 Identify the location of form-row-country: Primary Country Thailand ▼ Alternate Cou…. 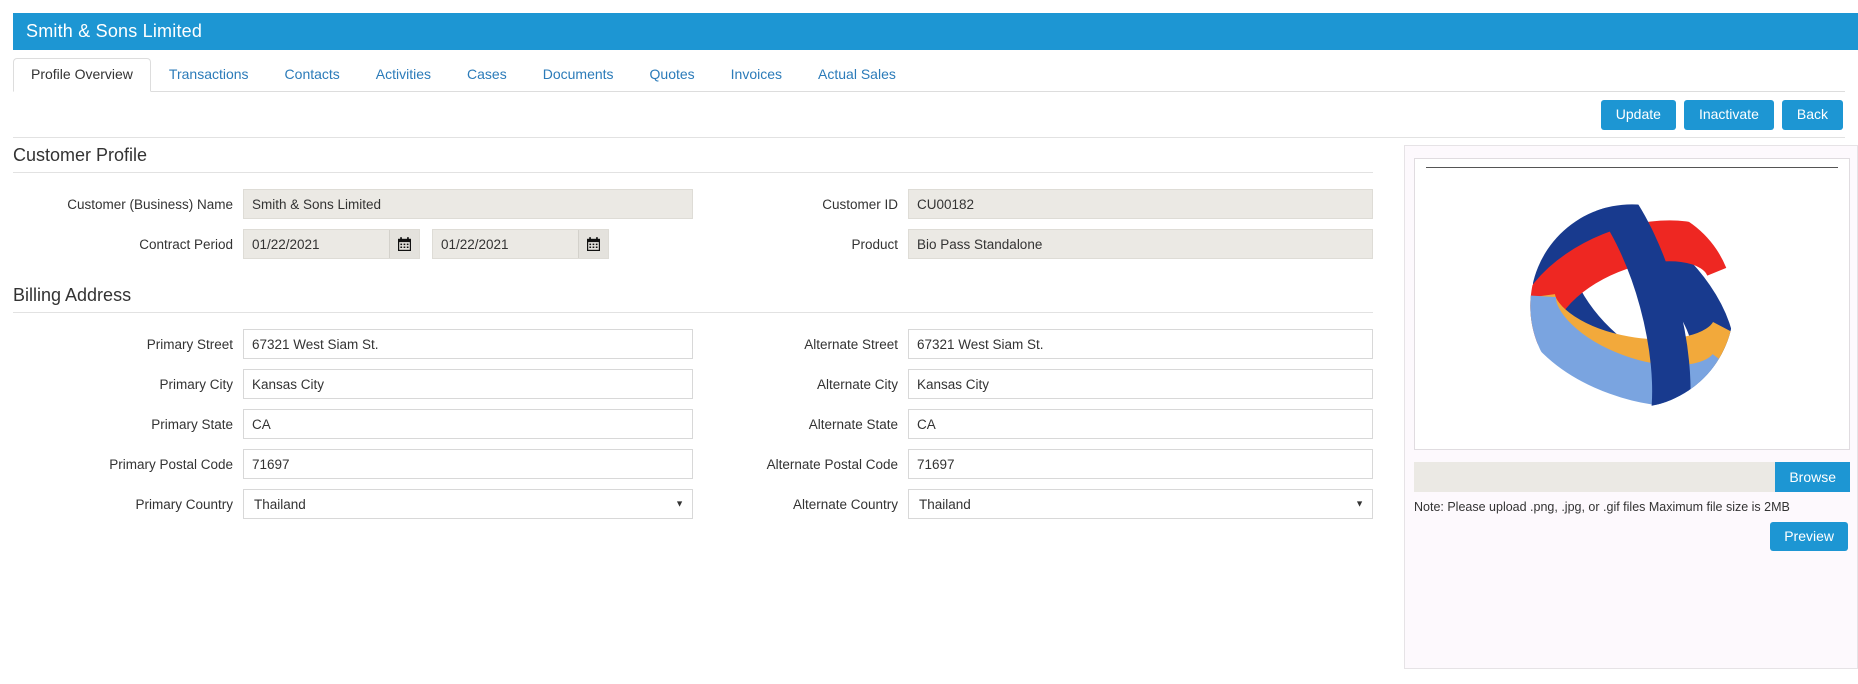
(693, 504).